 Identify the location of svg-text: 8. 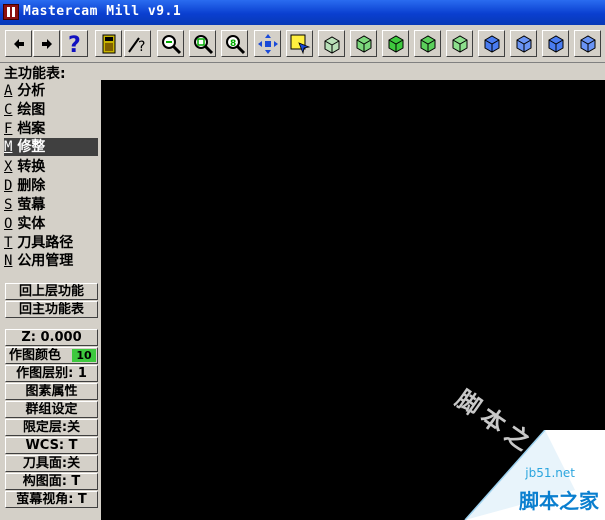
(233, 44).